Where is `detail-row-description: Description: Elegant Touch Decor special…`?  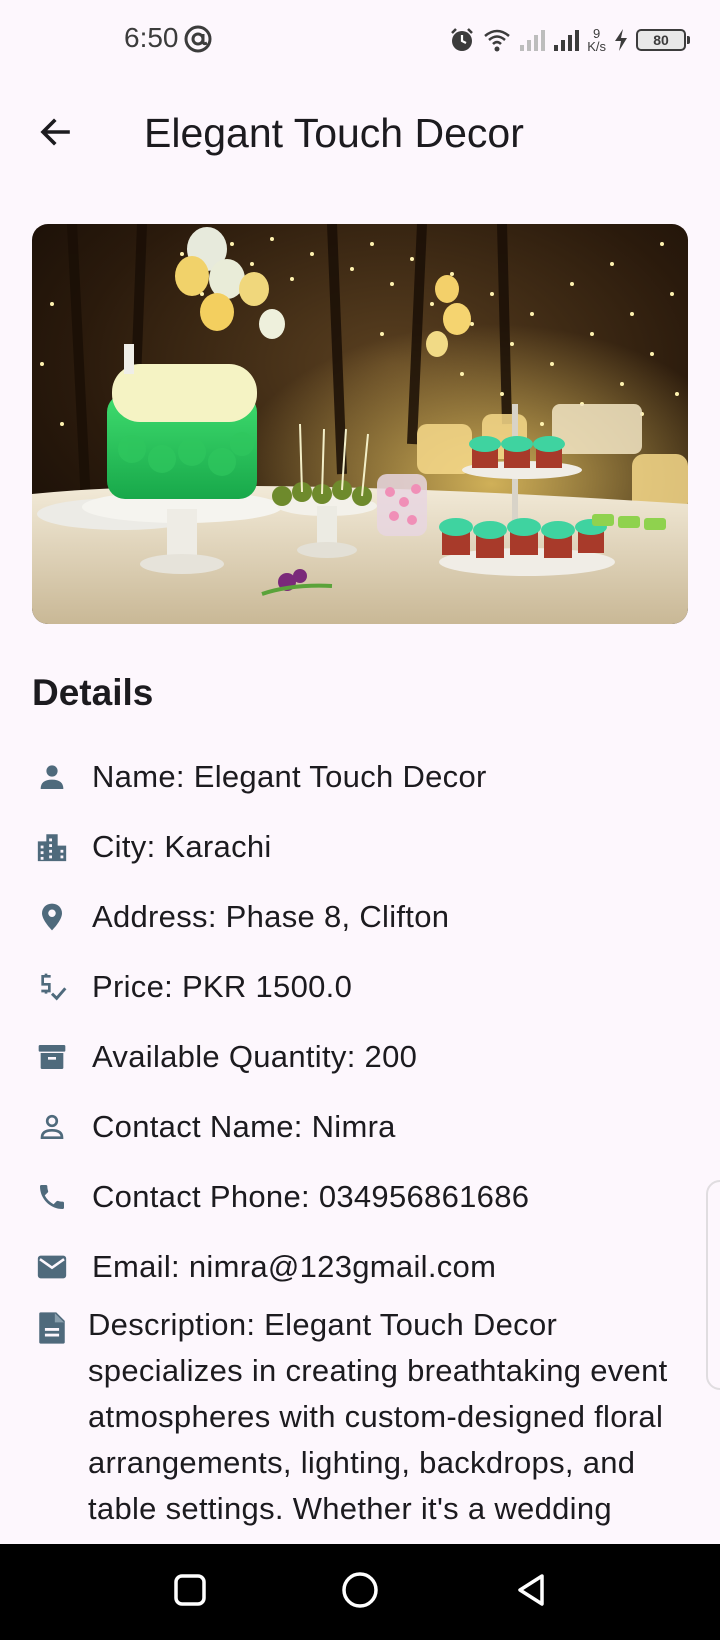
detail-row-description: Description: Elegant Touch Decor special… is located at coordinates (362, 1417).